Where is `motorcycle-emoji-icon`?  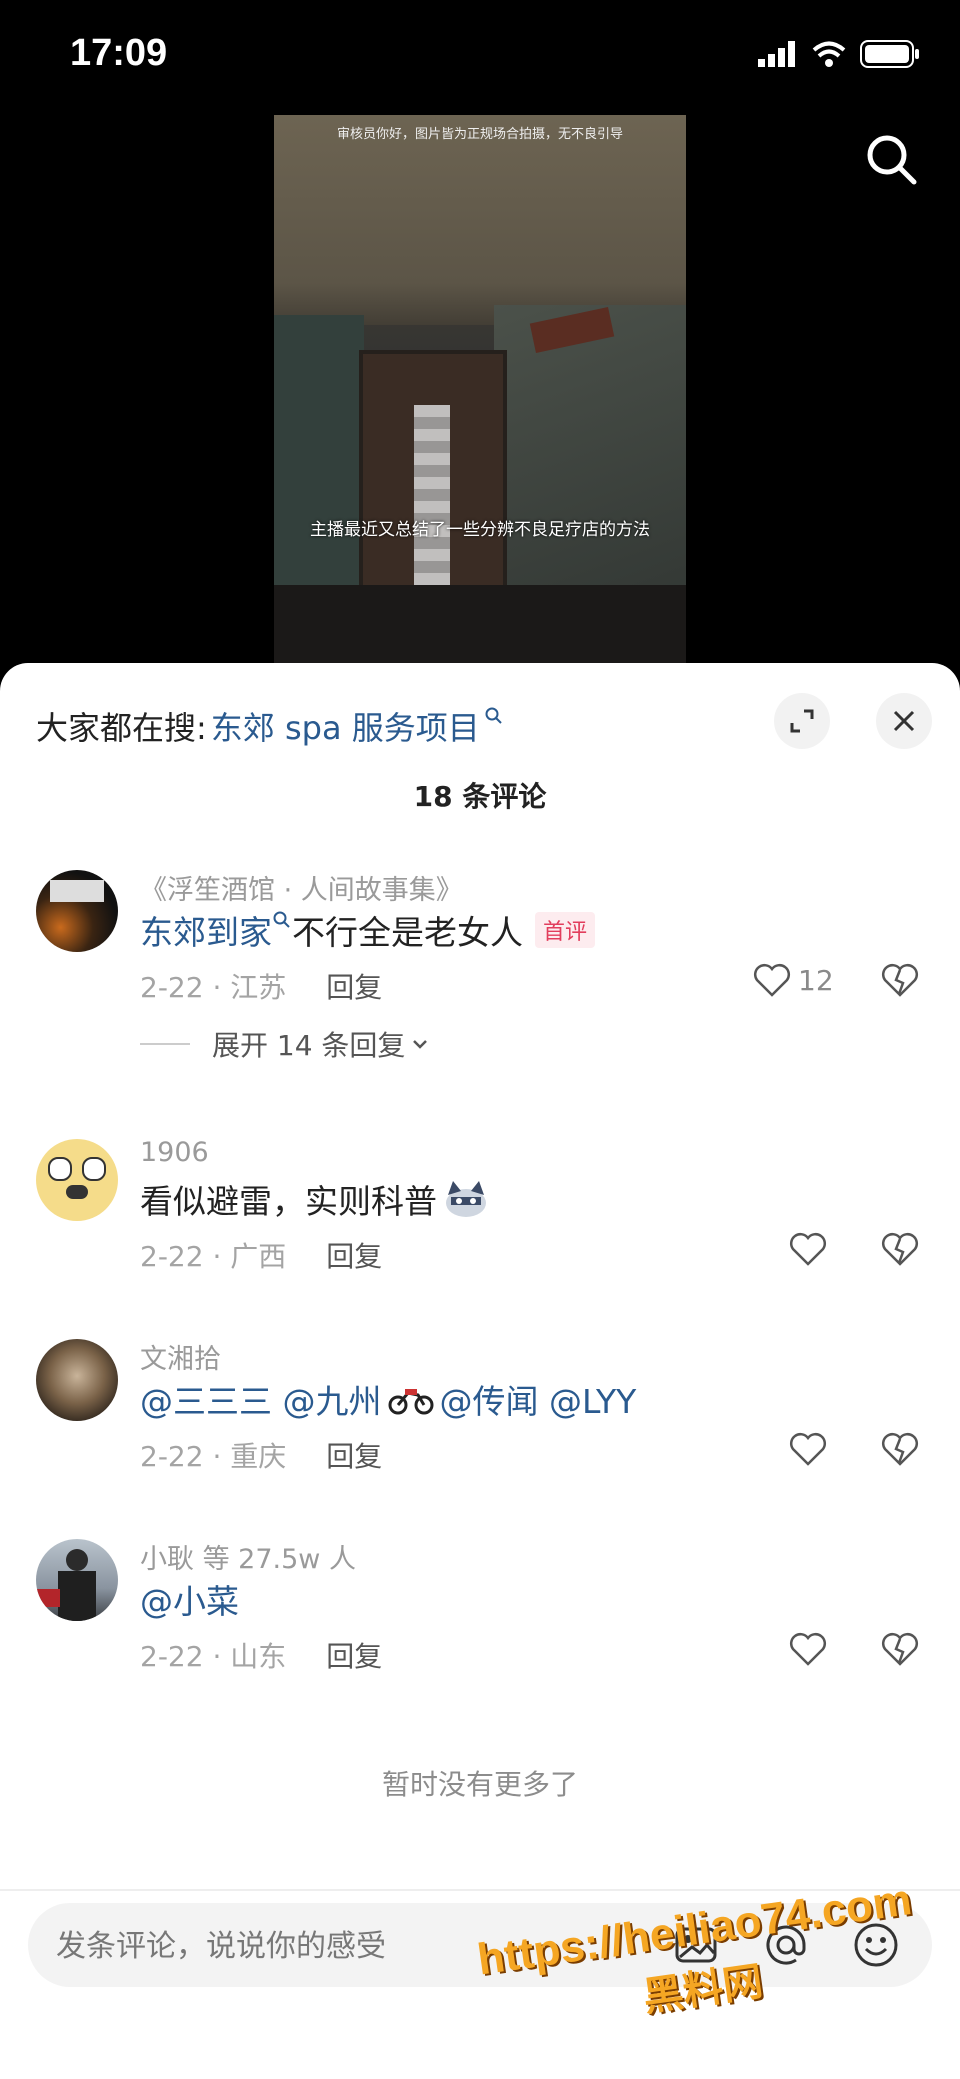
motorcycle-emoji-icon is located at coordinates (410, 1402).